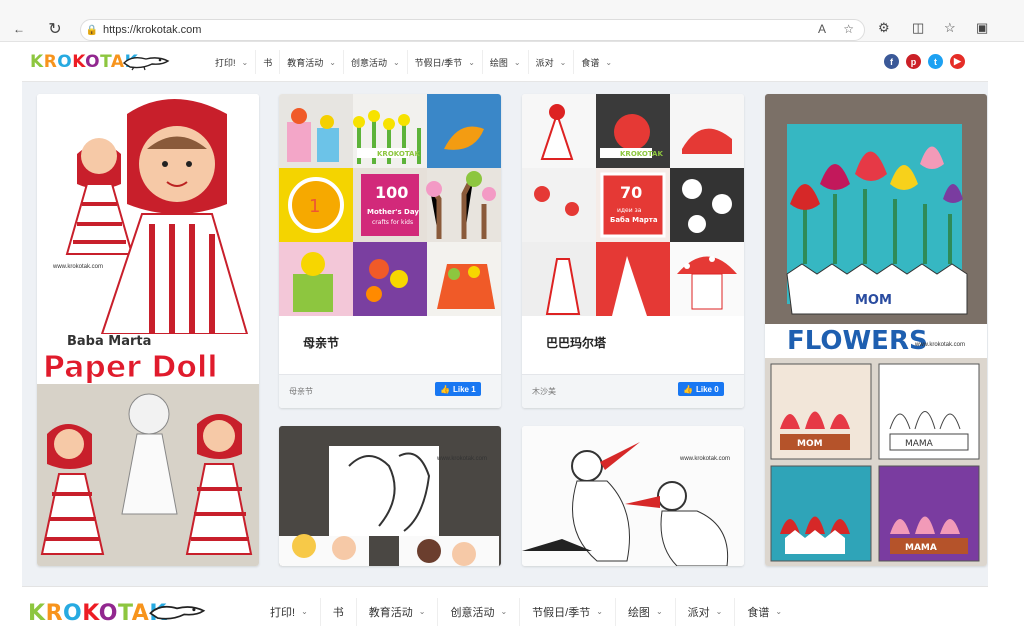 The width and height of the screenshot is (1024, 635). Describe the element at coordinates (913, 61) in the screenshot. I see `pinterest-icon: p` at that location.